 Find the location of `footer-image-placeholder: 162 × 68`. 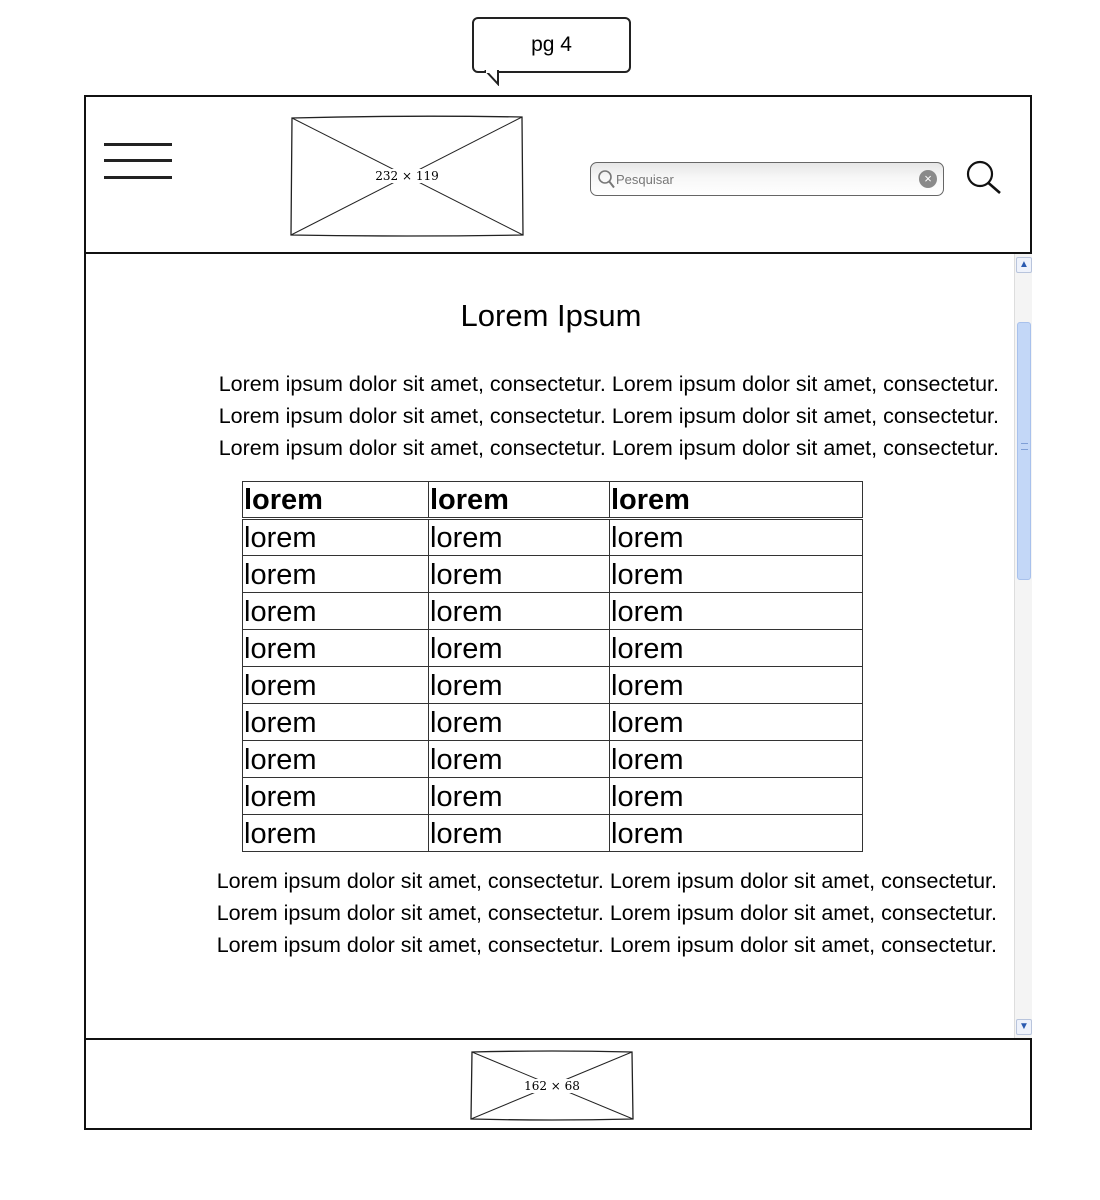

footer-image-placeholder: 162 × 68 is located at coordinates (552, 1085).